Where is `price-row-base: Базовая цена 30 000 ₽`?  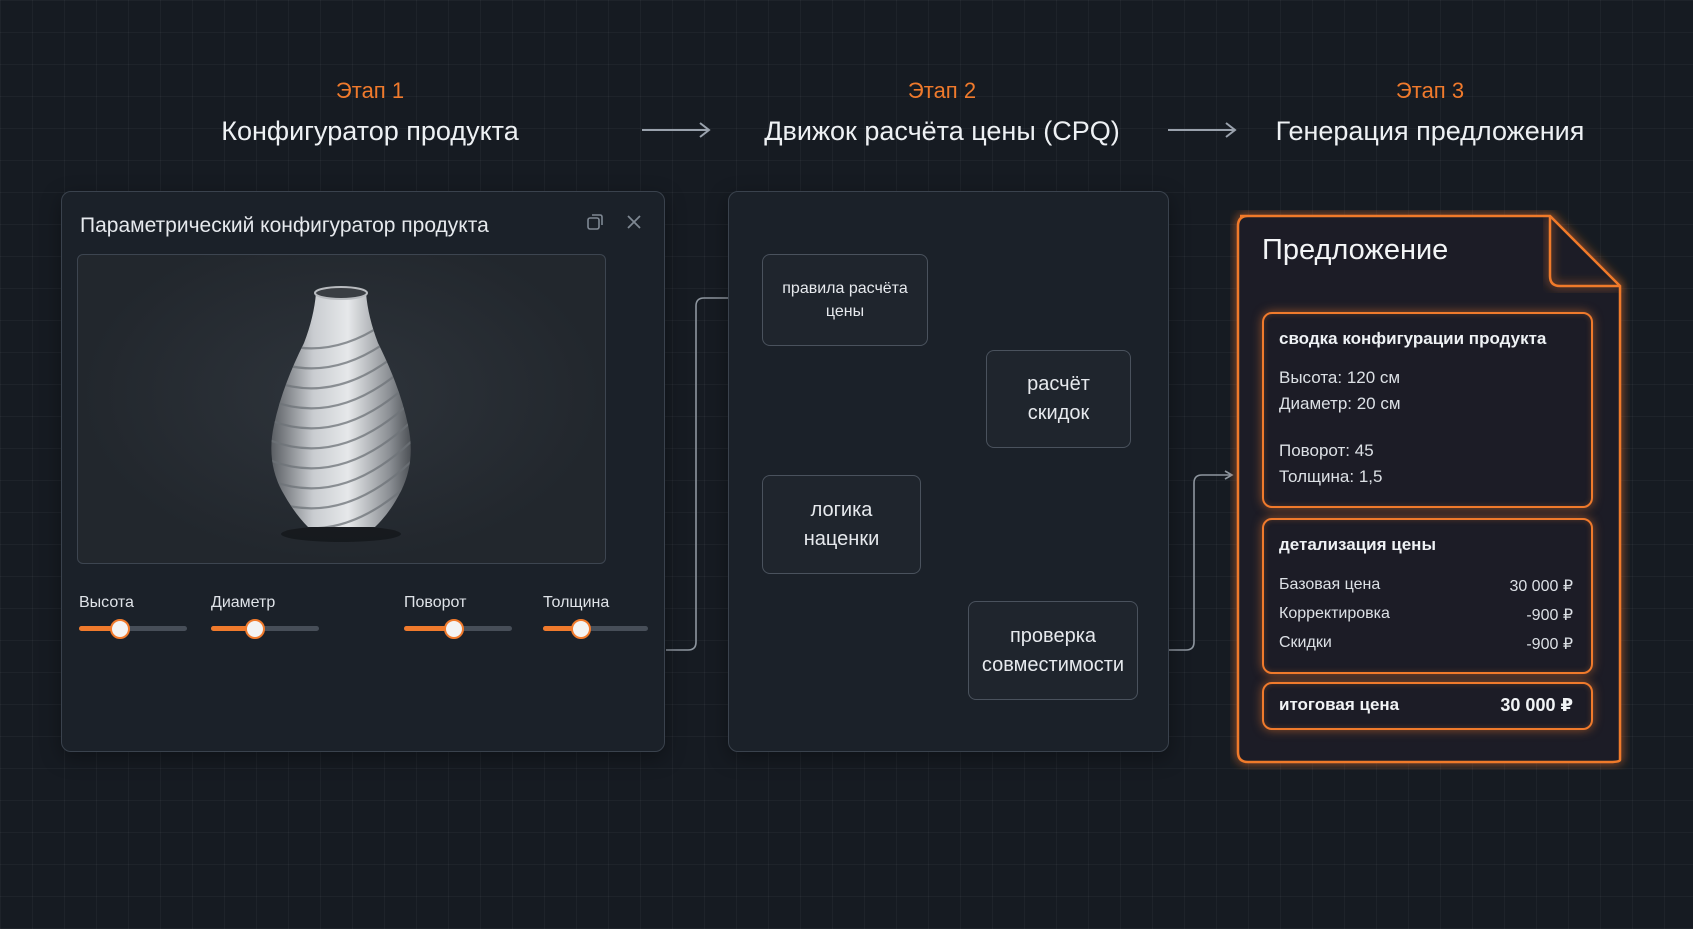
price-row-base: Базовая цена 30 000 ₽ is located at coordinates (1426, 586).